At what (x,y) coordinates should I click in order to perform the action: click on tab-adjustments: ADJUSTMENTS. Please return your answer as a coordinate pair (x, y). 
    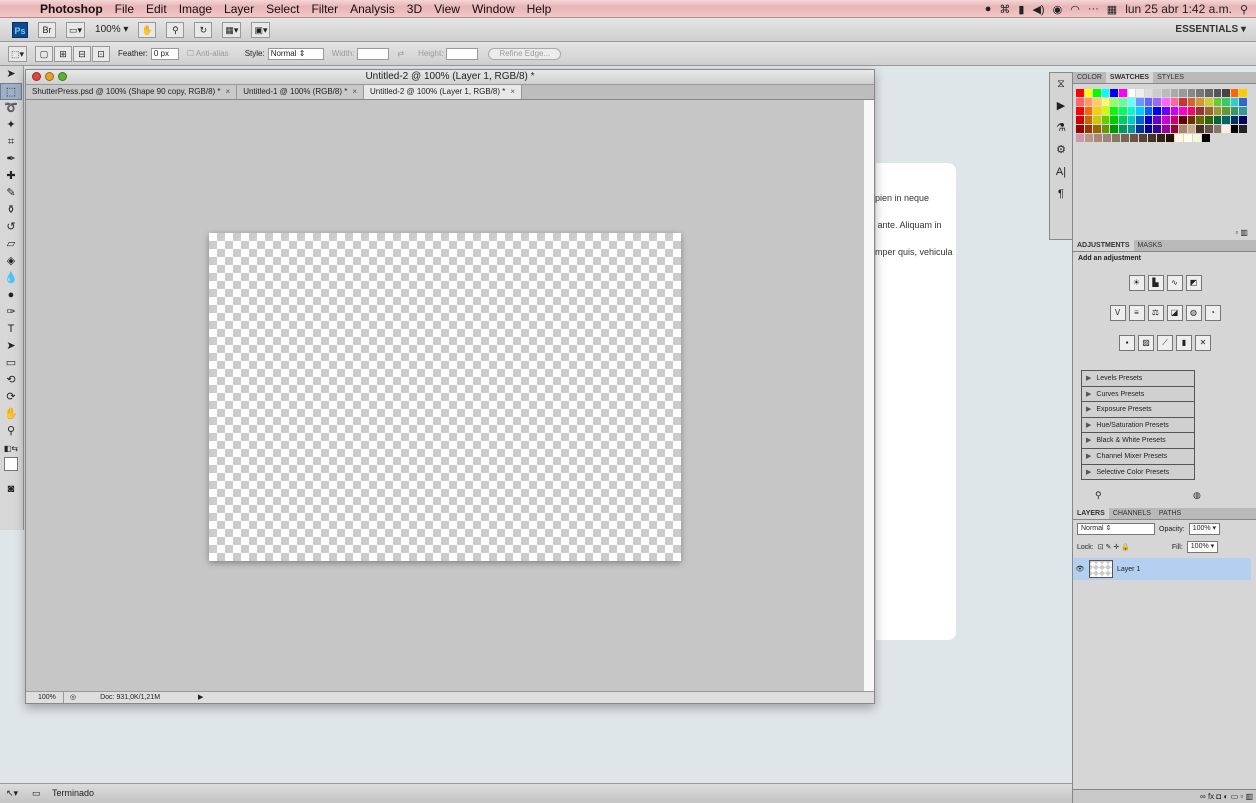
    Looking at the image, I should click on (1103, 245).